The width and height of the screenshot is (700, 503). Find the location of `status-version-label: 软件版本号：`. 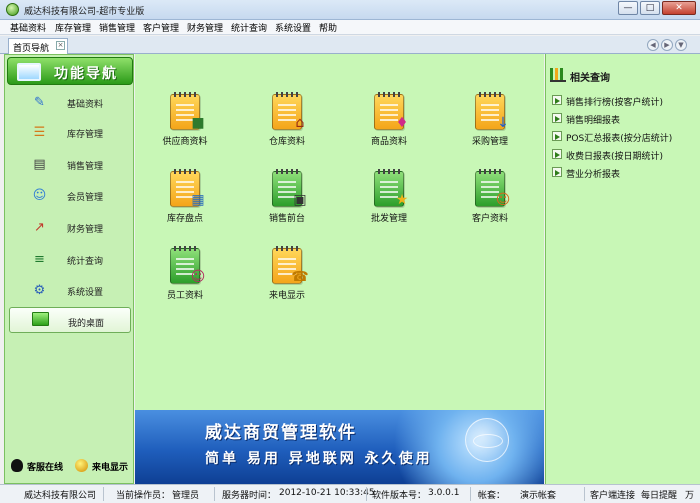

status-version-label: 软件版本号： is located at coordinates (399, 496).